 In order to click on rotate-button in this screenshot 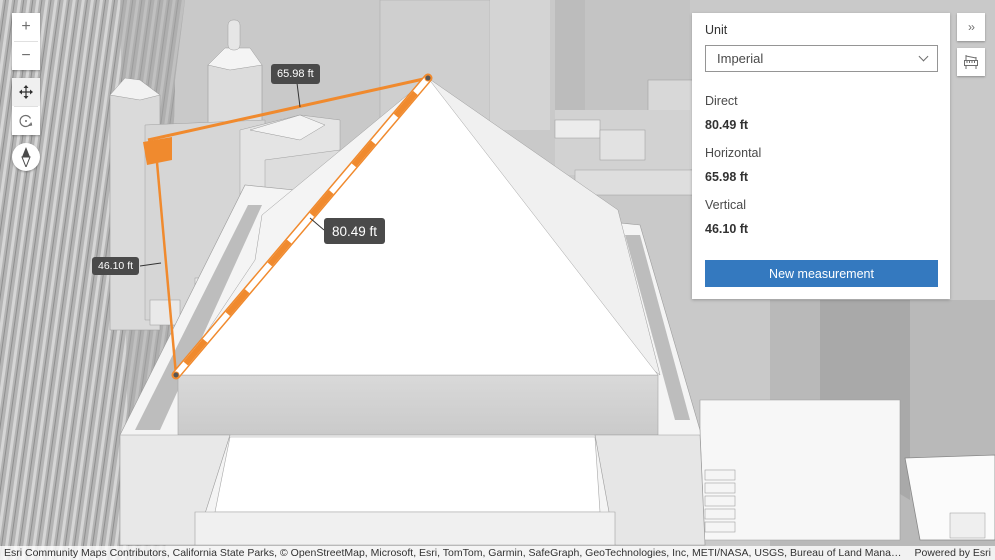, I will do `click(26, 121)`.